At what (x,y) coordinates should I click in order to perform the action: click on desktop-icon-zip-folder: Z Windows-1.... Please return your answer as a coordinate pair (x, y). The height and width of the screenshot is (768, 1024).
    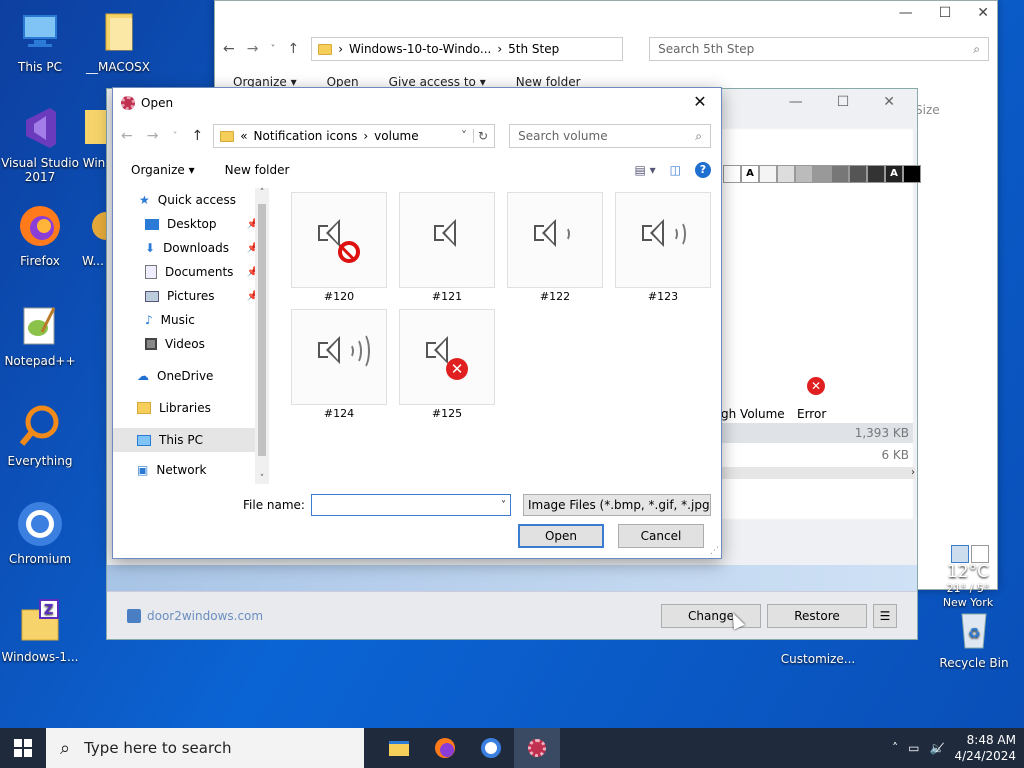
    Looking at the image, I should click on (40, 631).